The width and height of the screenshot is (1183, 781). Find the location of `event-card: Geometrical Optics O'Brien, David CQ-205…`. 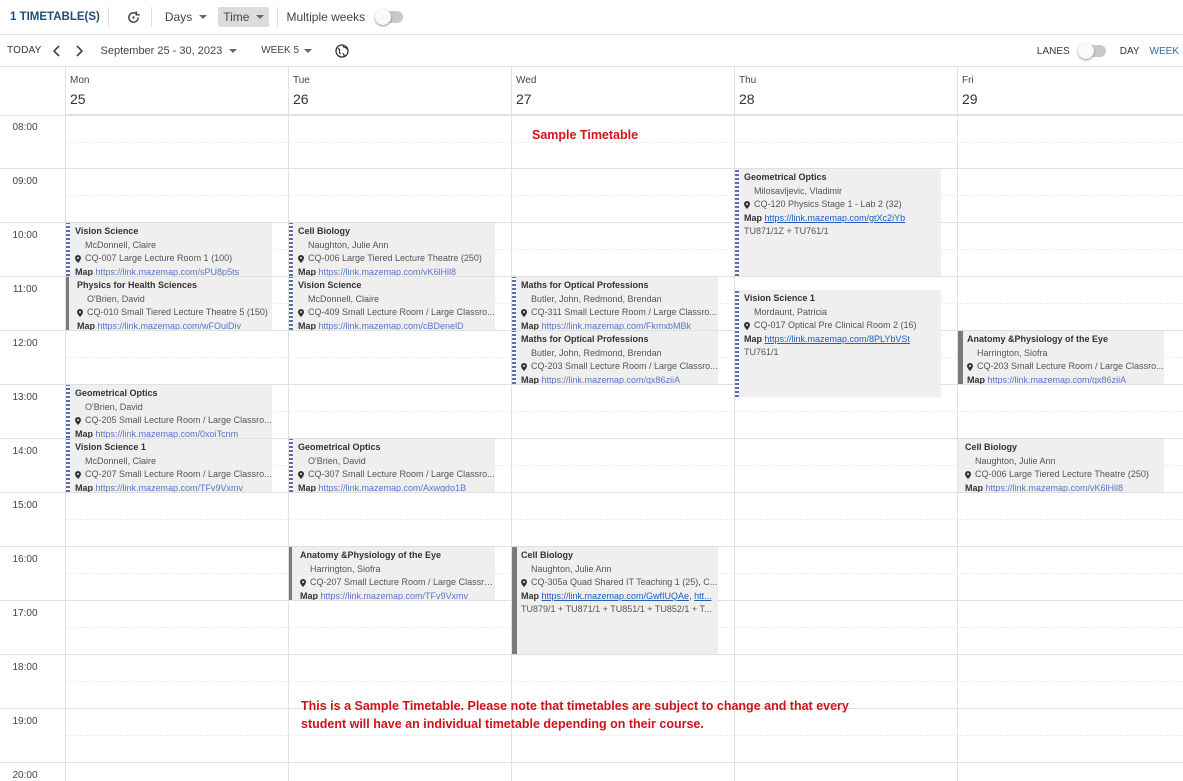

event-card: Geometrical Optics O'Brien, David CQ-205… is located at coordinates (169, 411).